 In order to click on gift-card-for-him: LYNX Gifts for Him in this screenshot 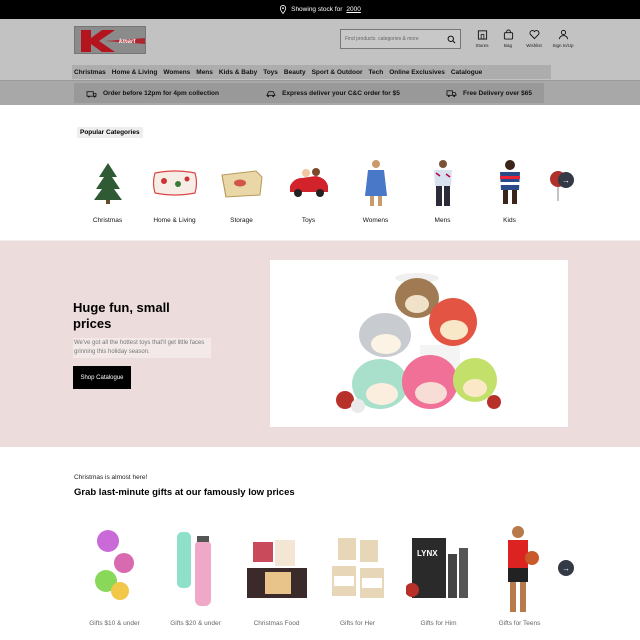, I will do `click(438, 575)`.